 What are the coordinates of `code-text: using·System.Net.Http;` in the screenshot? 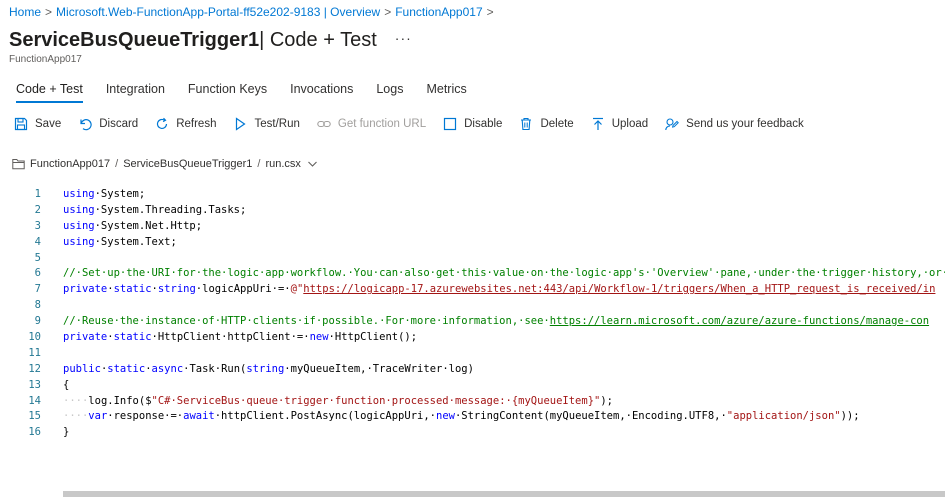 It's located at (132, 227).